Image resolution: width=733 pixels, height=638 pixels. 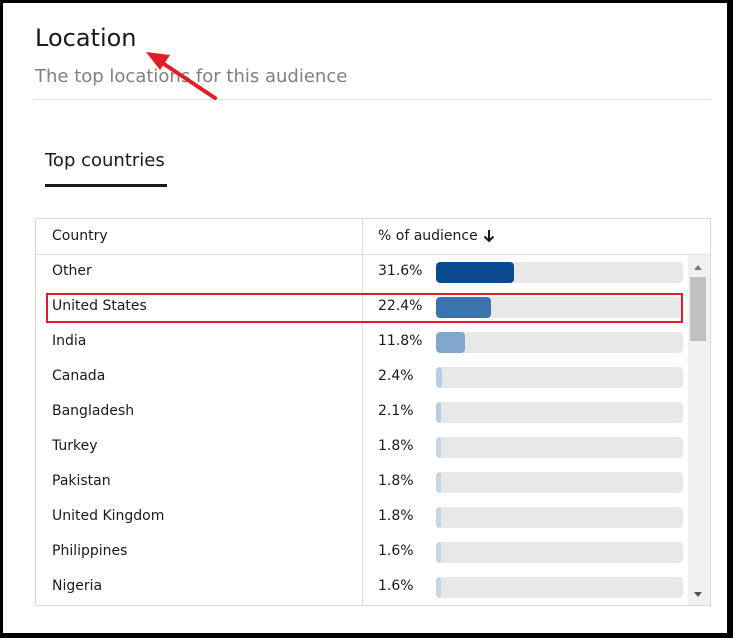 What do you see at coordinates (362, 587) in the screenshot?
I see `table-row: Nigeria 1.6%` at bounding box center [362, 587].